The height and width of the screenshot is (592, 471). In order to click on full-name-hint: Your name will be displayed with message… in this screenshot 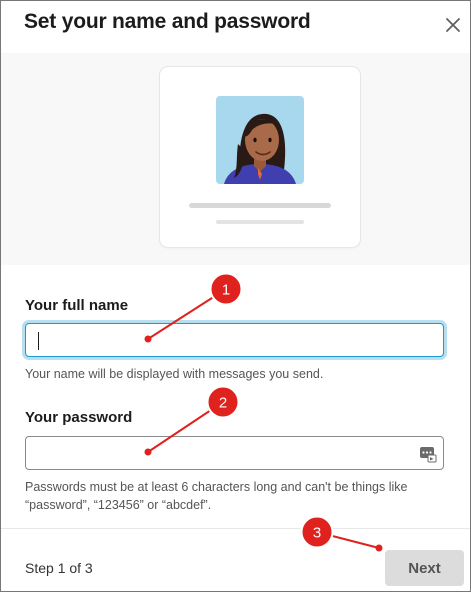, I will do `click(174, 374)`.